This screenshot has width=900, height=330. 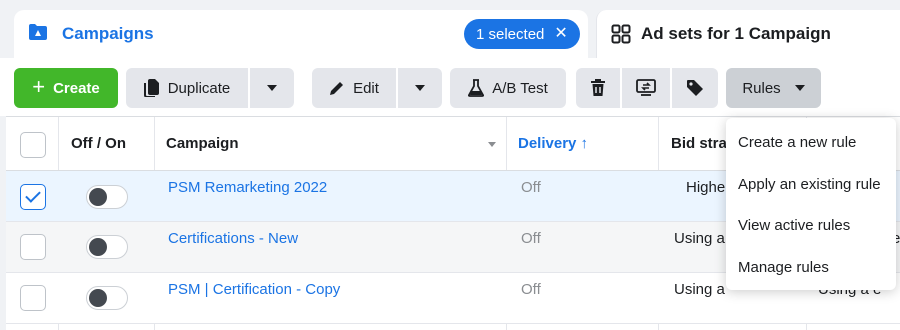 What do you see at coordinates (492, 144) in the screenshot?
I see `sort-caret-icon` at bounding box center [492, 144].